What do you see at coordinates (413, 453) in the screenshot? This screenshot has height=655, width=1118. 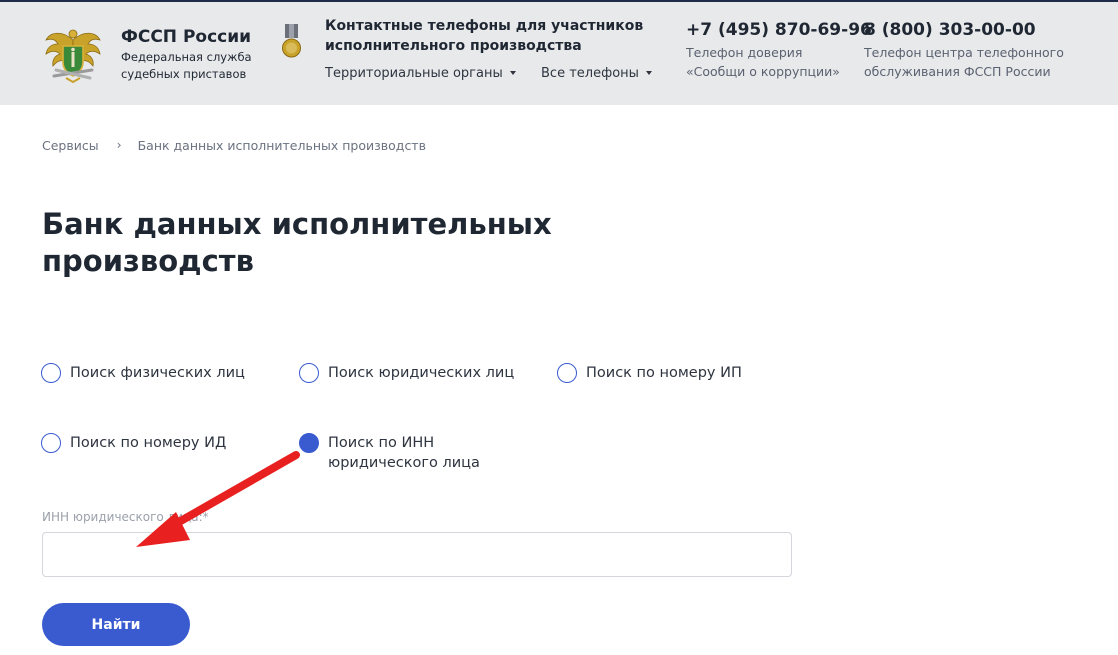 I see `radio-label: Поиск по ИНН юридического лица` at bounding box center [413, 453].